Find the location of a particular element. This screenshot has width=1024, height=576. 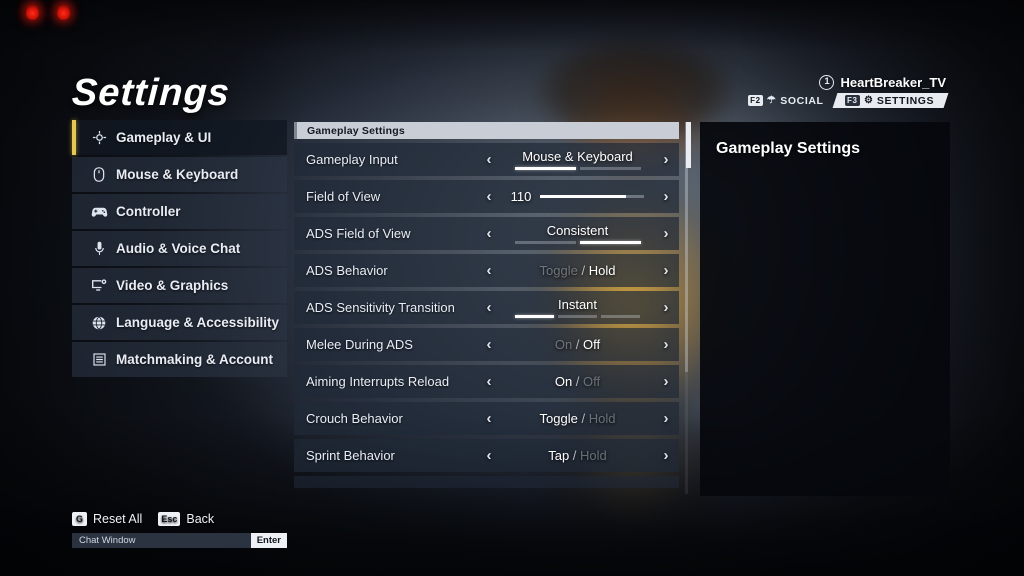

mouse-icon is located at coordinates (99, 175).